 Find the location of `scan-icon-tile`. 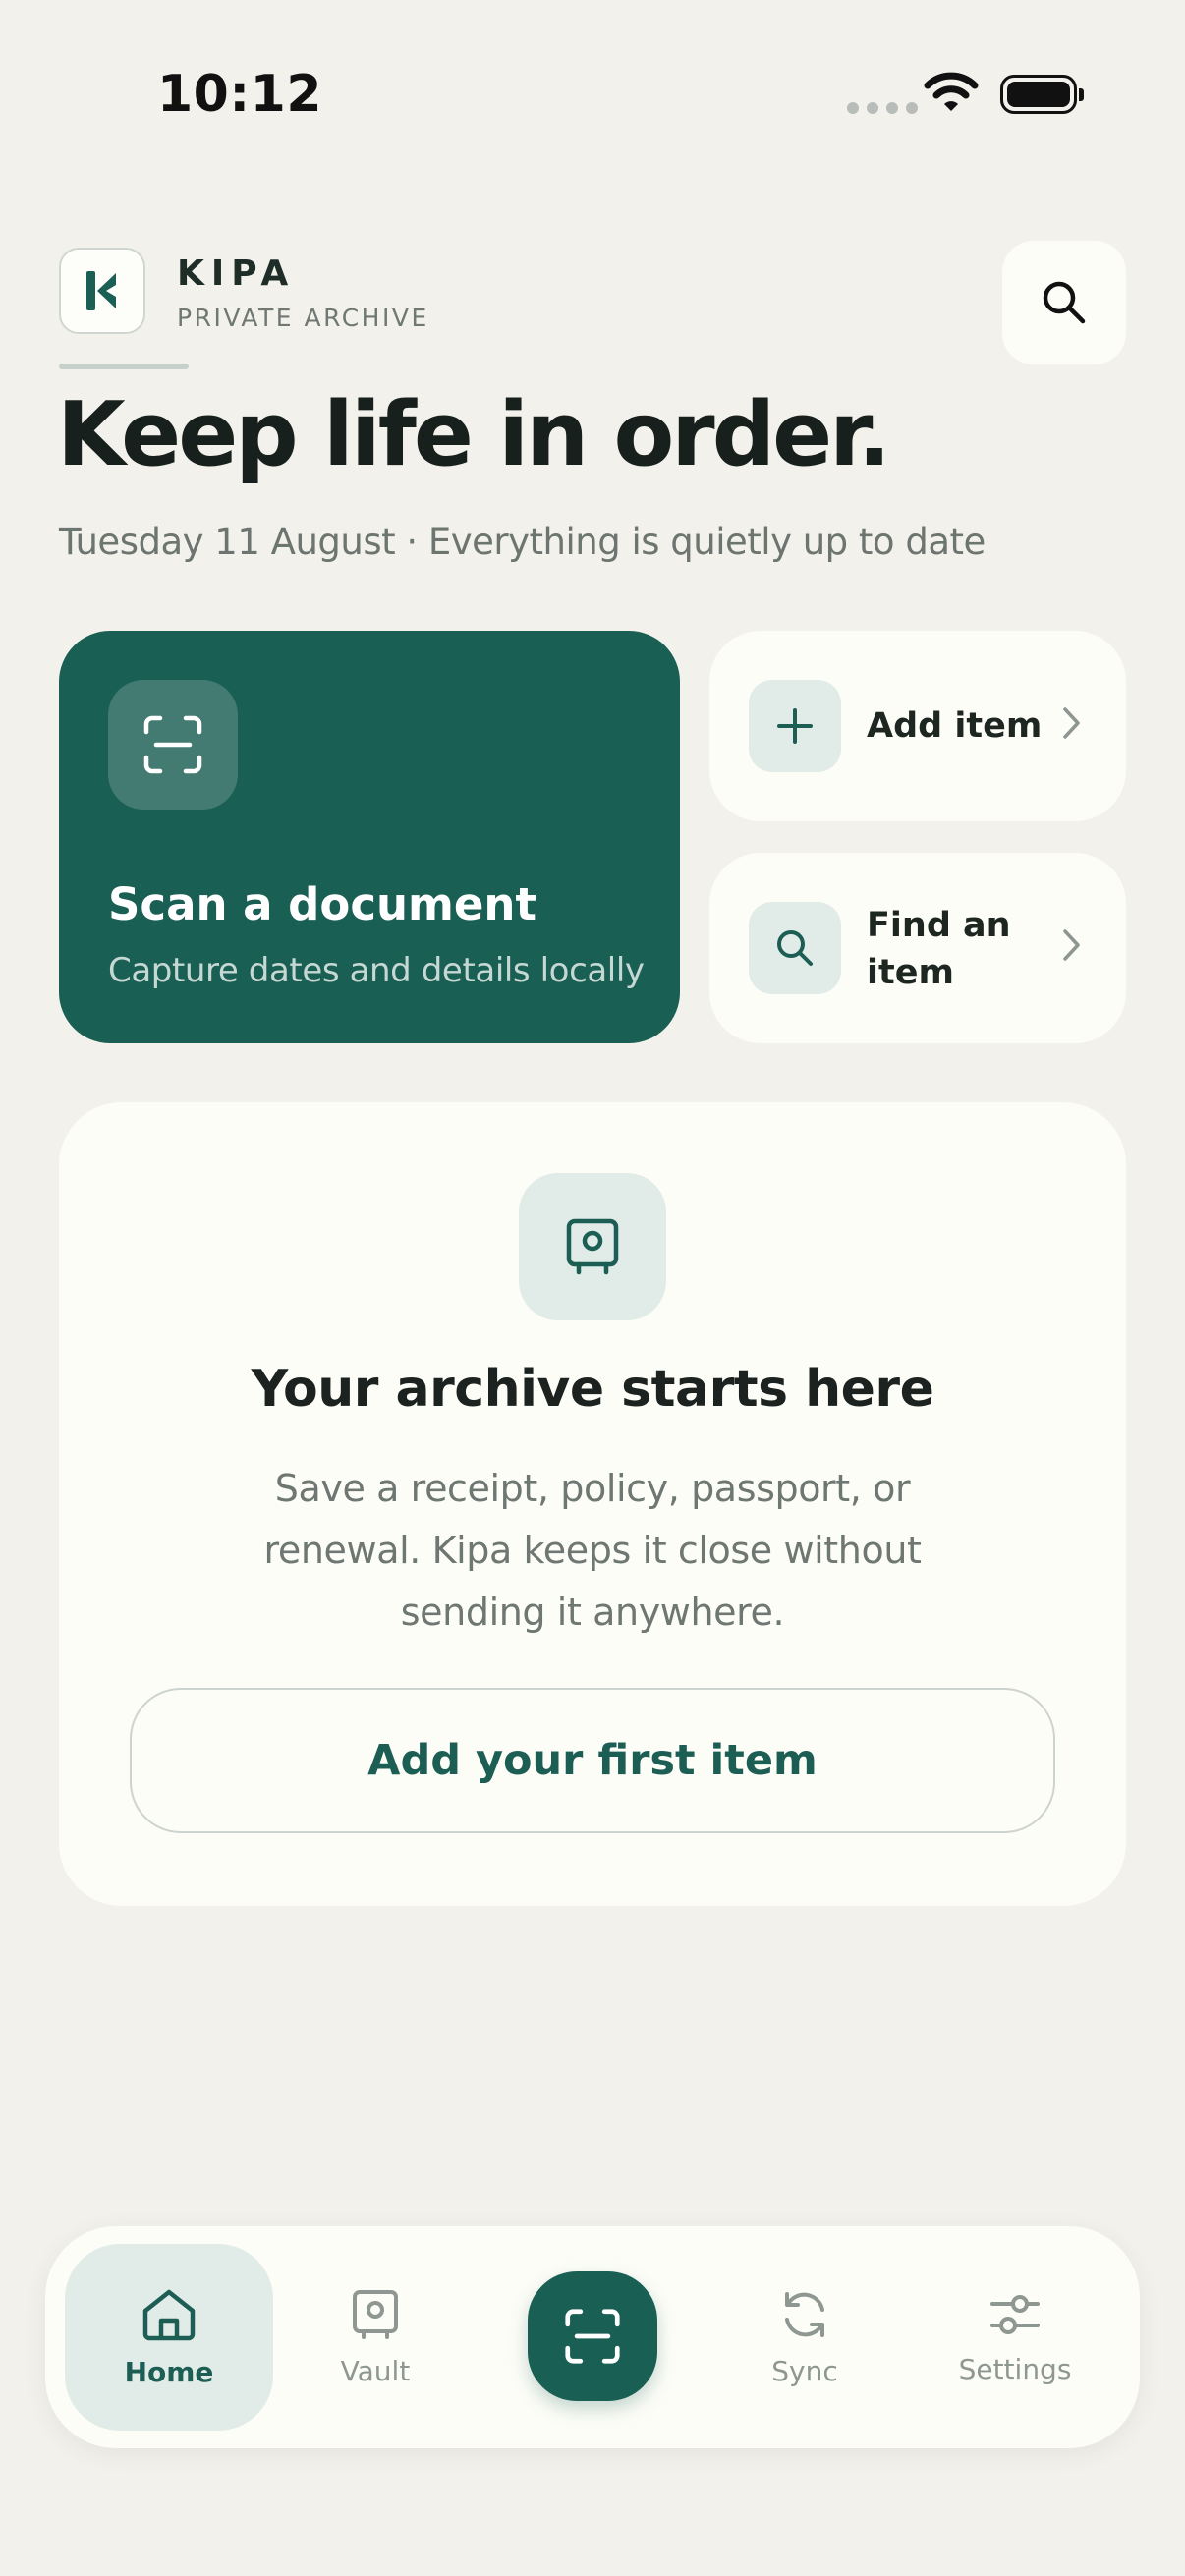

scan-icon-tile is located at coordinates (173, 745).